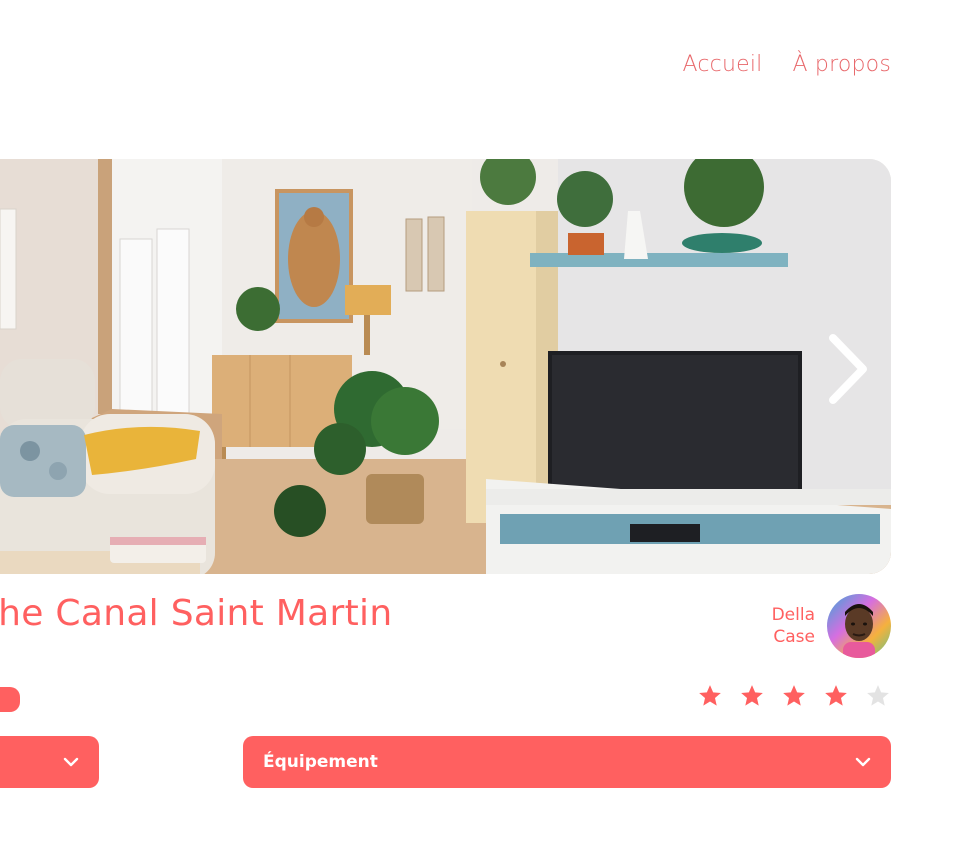 This screenshot has height=857, width=955. What do you see at coordinates (320, 762) in the screenshot?
I see `collapse-equipment-label: Équipement` at bounding box center [320, 762].